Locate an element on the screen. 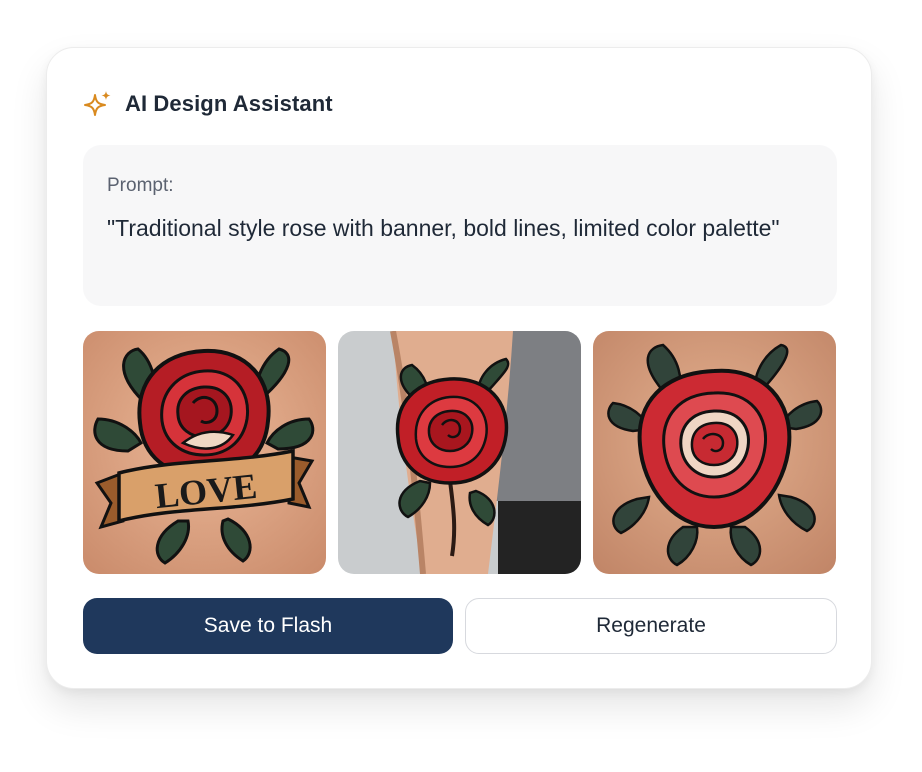 The width and height of the screenshot is (922, 772). card-header: AI Design Assistant is located at coordinates (208, 104).